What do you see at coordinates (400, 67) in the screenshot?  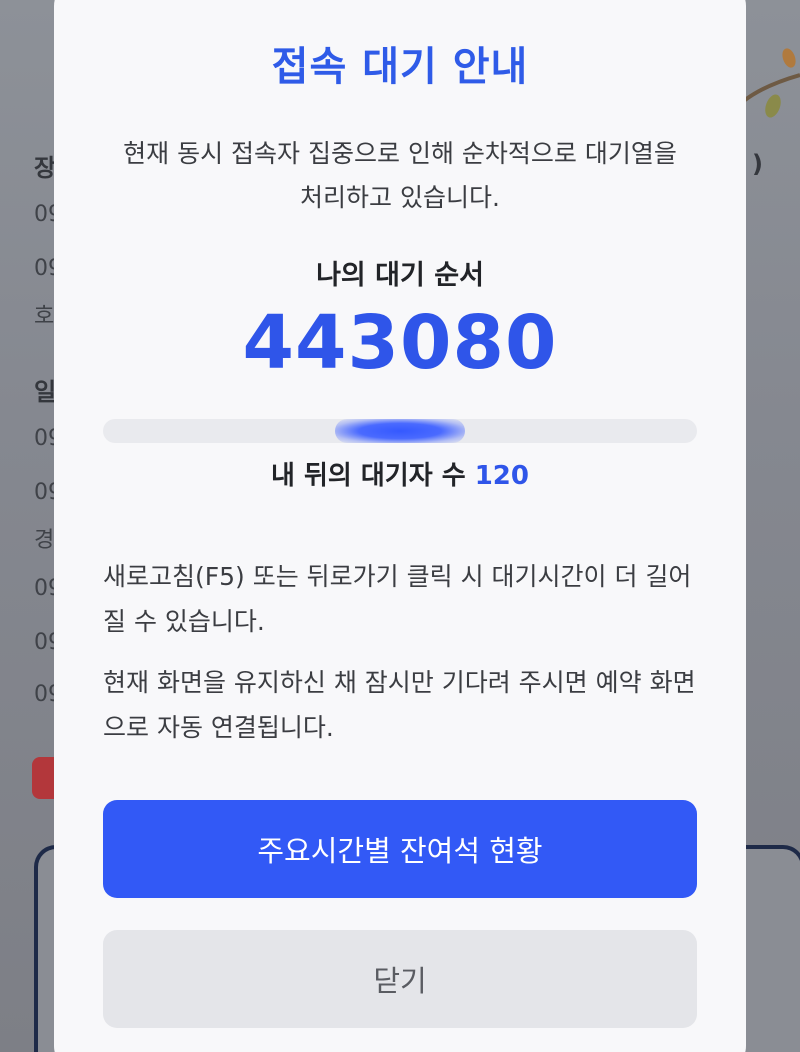 I see `modal-title: 접속 대기 안내` at bounding box center [400, 67].